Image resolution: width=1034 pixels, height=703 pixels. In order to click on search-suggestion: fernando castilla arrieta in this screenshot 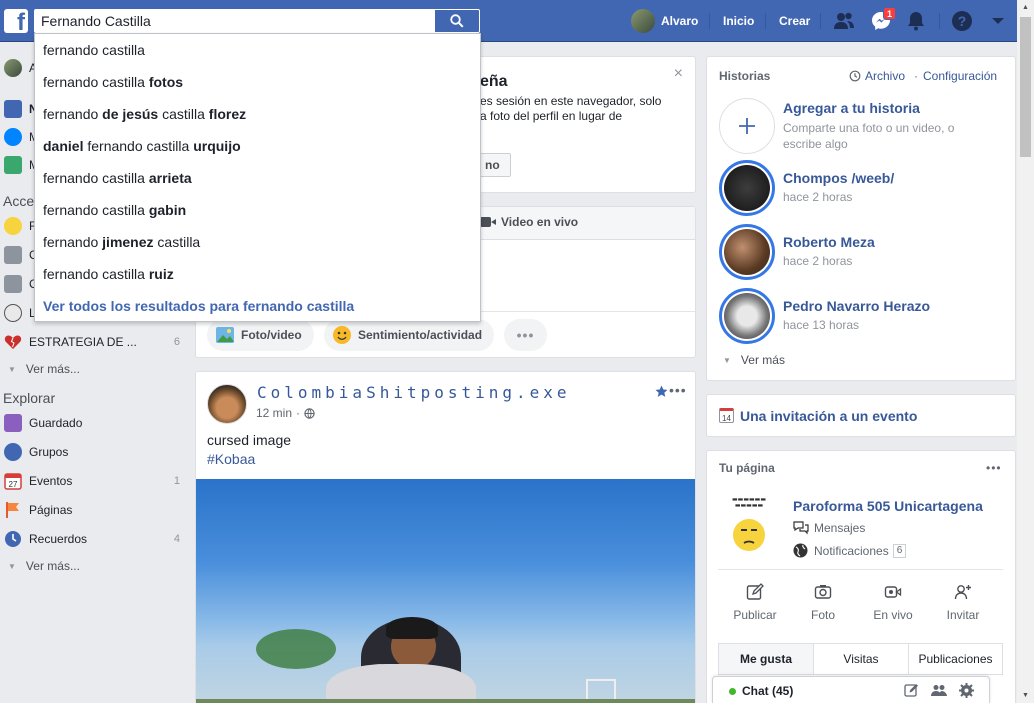, I will do `click(257, 178)`.